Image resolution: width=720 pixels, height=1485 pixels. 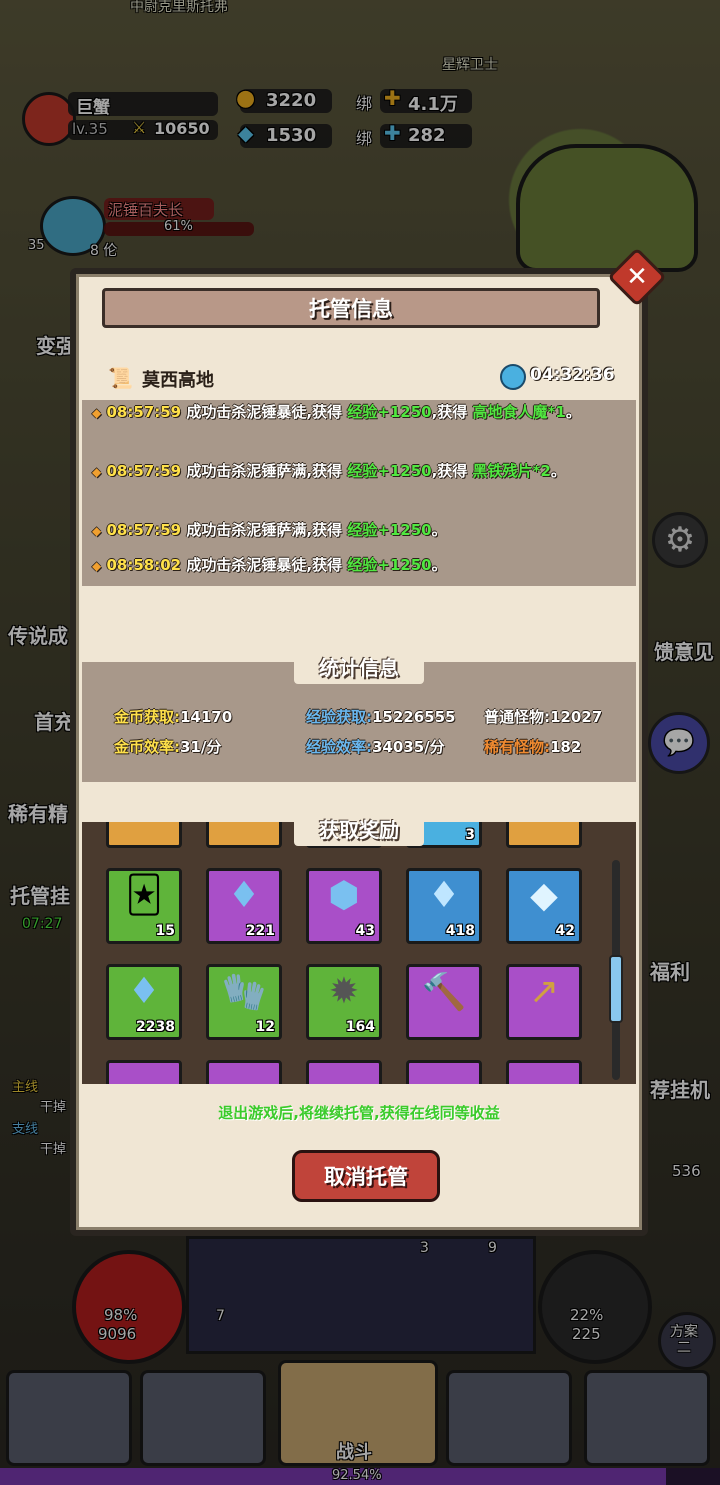 What do you see at coordinates (566, 747) in the screenshot?
I see `rare-monster-value: 182` at bounding box center [566, 747].